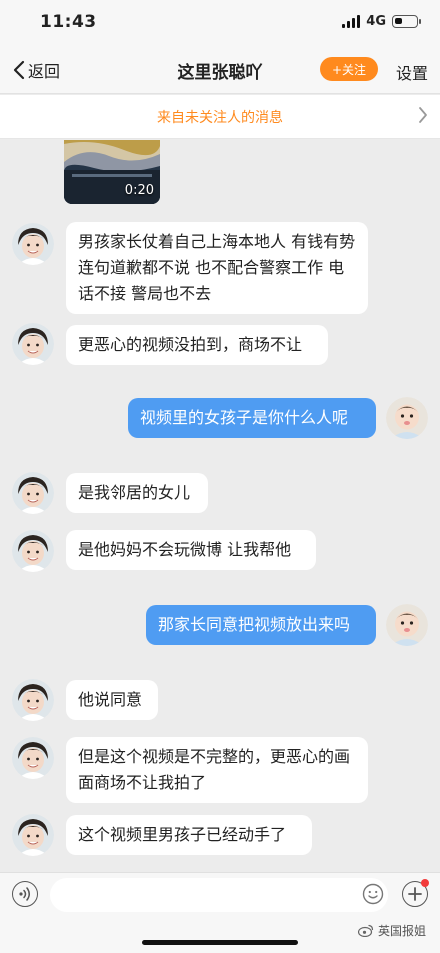  Describe the element at coordinates (220, 935) in the screenshot. I see `bottom-area: 英国报姐` at that location.